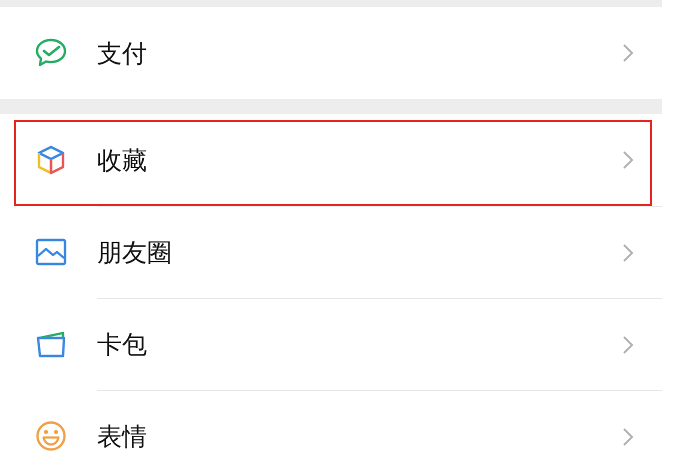  What do you see at coordinates (51, 436) in the screenshot?
I see `smiley-icon` at bounding box center [51, 436].